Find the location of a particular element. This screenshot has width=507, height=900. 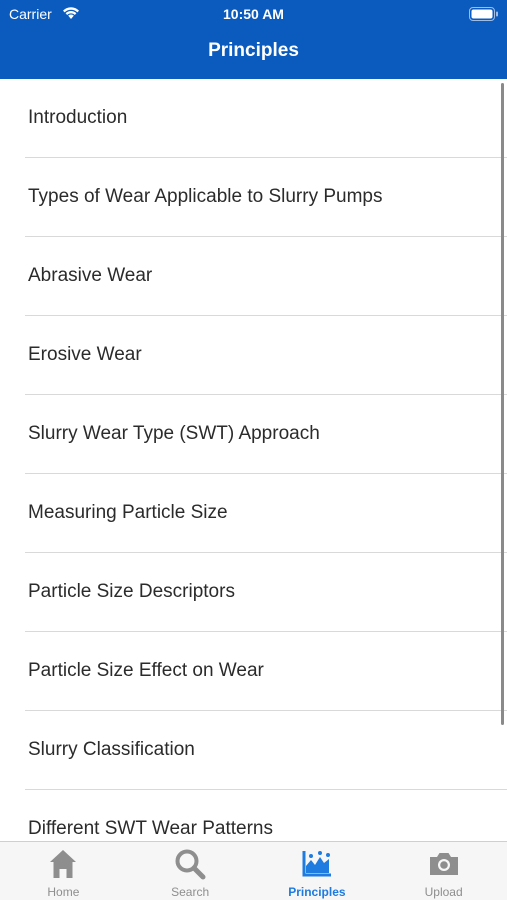

list-item: Types of Wear Applicable to Slurry Pumps is located at coordinates (266, 197).